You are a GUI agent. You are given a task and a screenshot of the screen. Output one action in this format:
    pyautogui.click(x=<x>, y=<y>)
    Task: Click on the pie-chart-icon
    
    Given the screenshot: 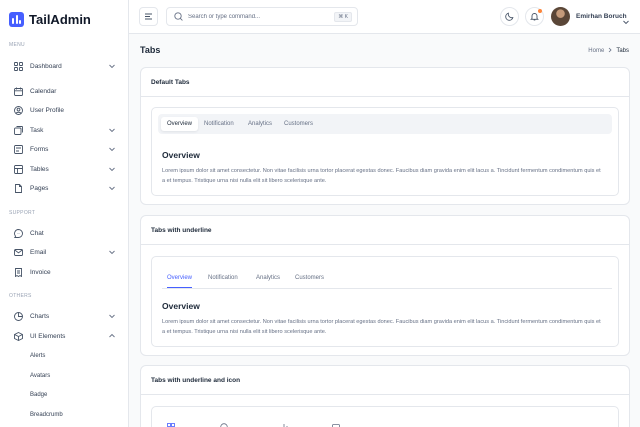 What is the action you would take?
    pyautogui.click(x=18, y=316)
    